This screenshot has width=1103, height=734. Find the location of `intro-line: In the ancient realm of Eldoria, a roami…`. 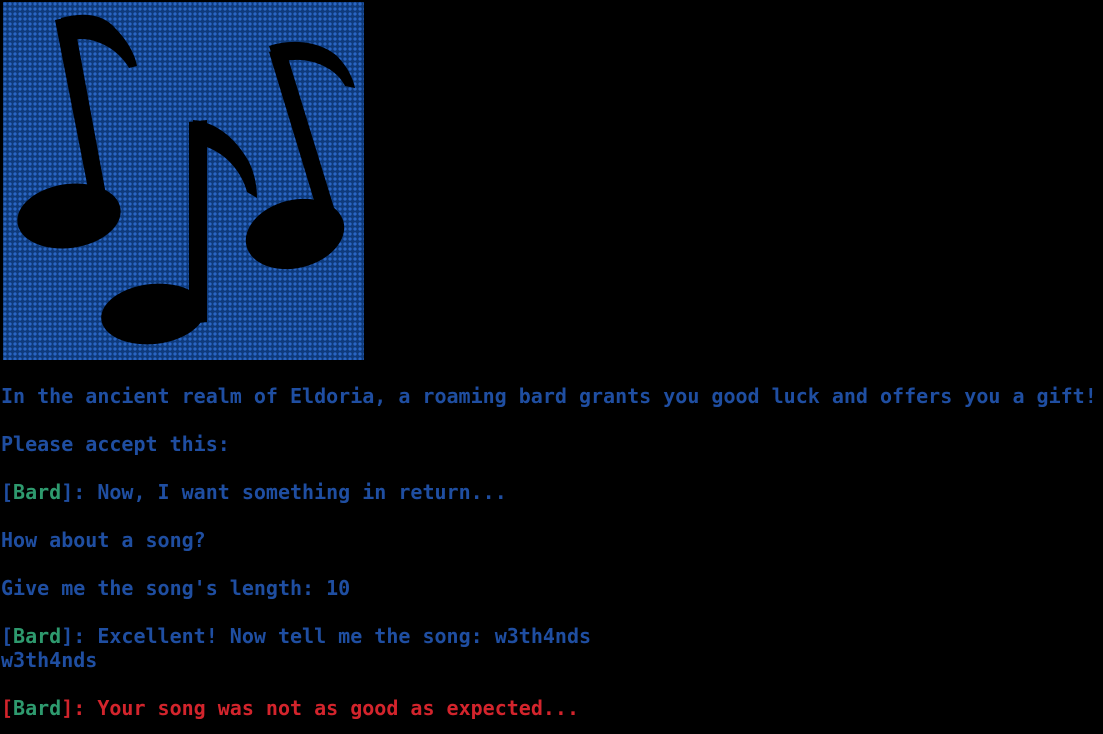

intro-line: In the ancient realm of Eldoria, a roami… is located at coordinates (549, 396).